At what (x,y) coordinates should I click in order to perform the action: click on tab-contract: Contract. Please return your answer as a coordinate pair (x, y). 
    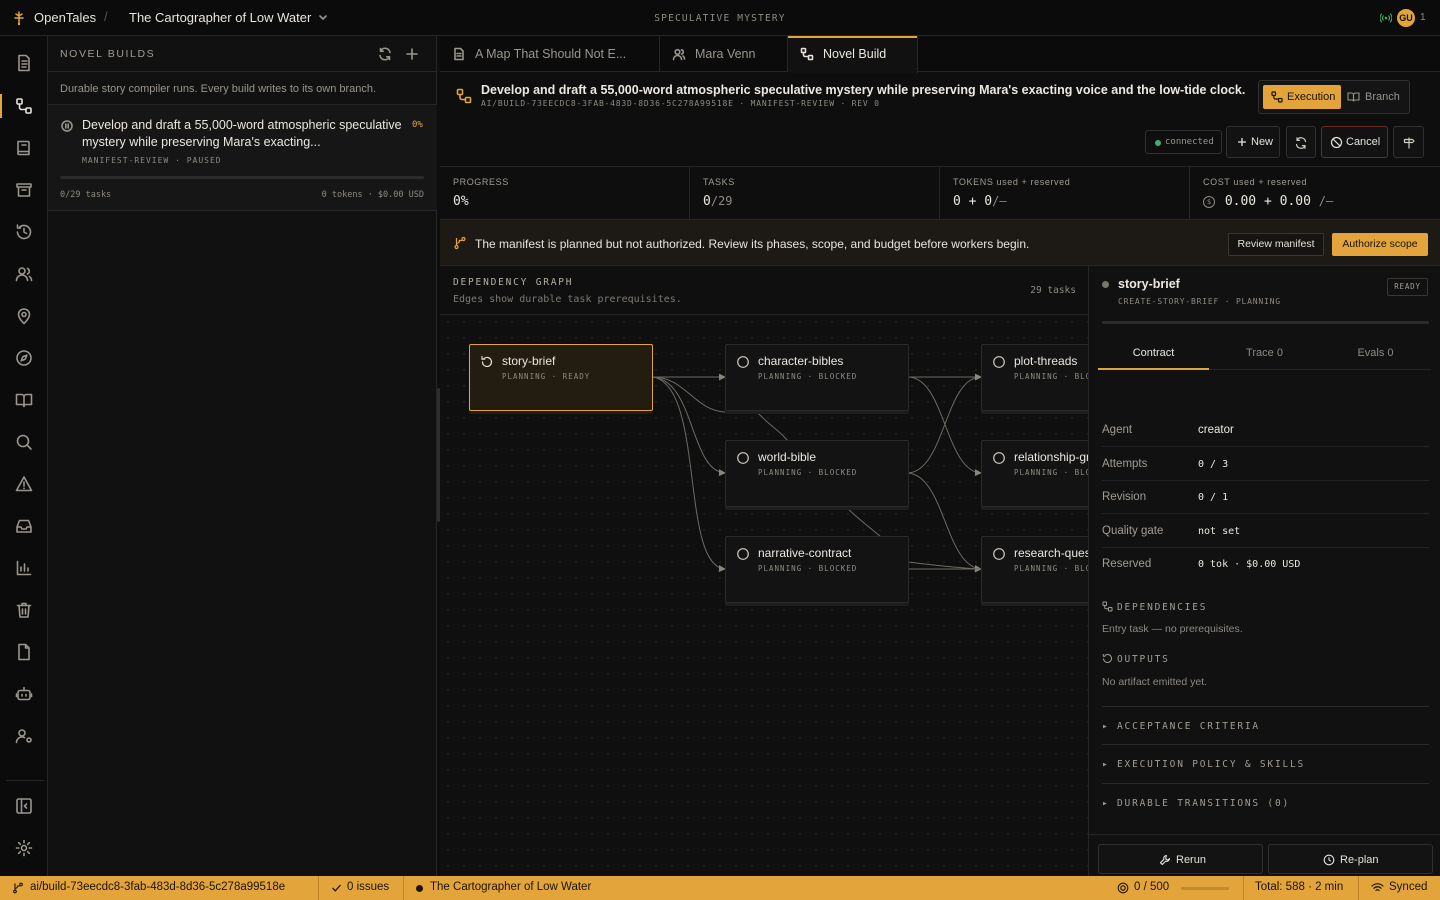
    Looking at the image, I should click on (1153, 354).